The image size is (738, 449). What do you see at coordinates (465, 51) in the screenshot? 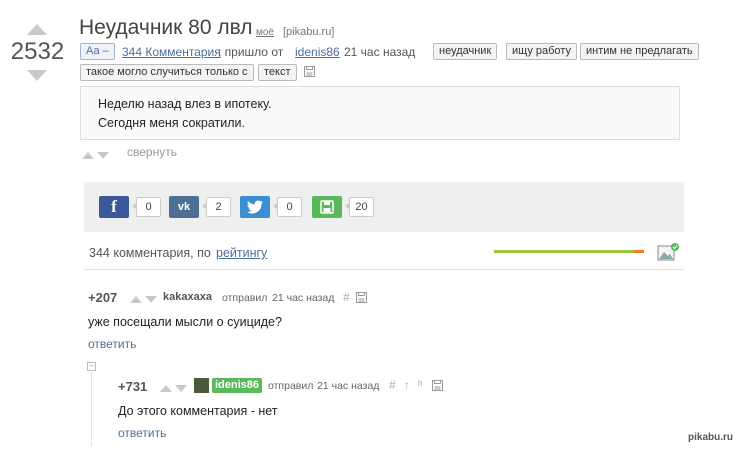
I see `tag-item: неудачник` at bounding box center [465, 51].